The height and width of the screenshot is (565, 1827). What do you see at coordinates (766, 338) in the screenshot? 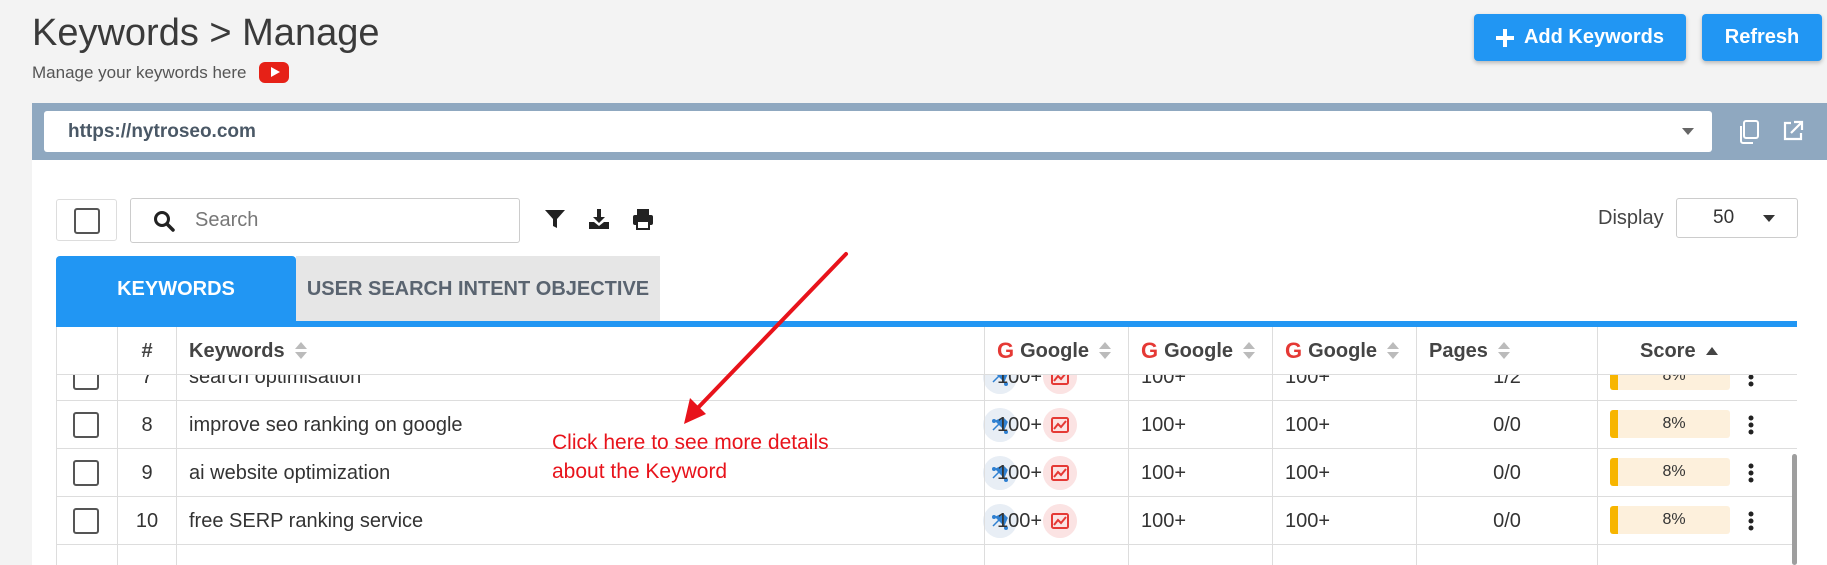
I see `annotation-arrow` at bounding box center [766, 338].